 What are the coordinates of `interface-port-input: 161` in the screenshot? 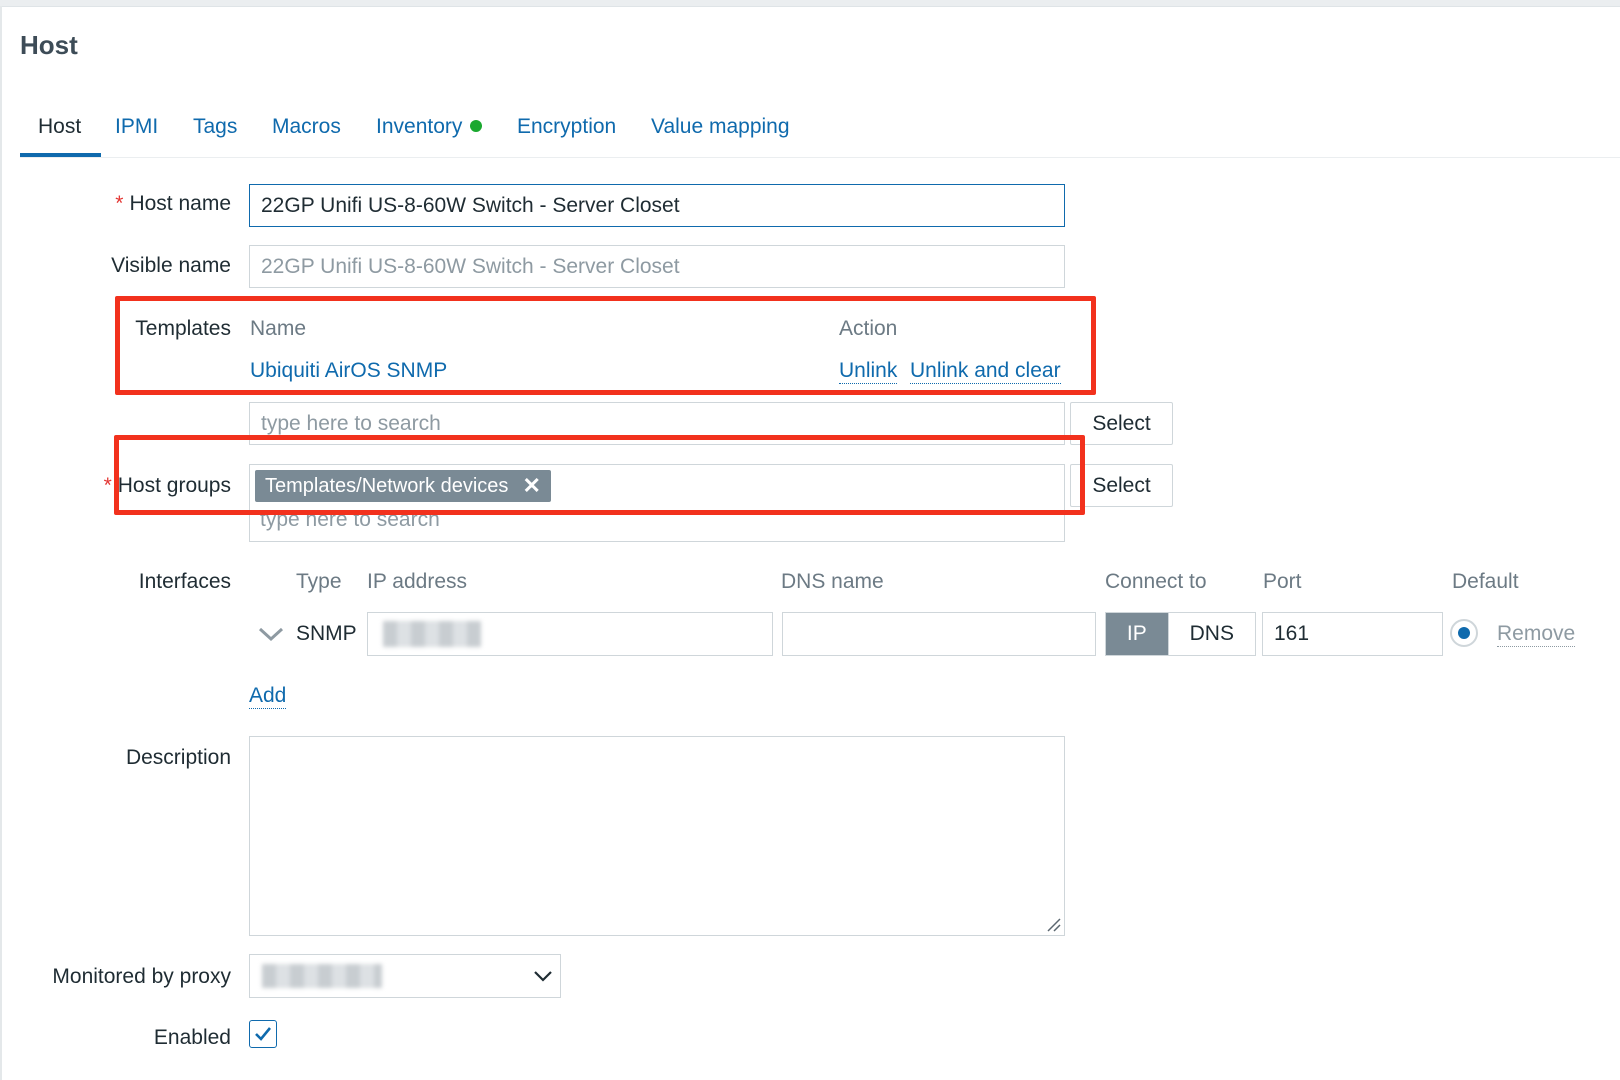 It's located at (1352, 634).